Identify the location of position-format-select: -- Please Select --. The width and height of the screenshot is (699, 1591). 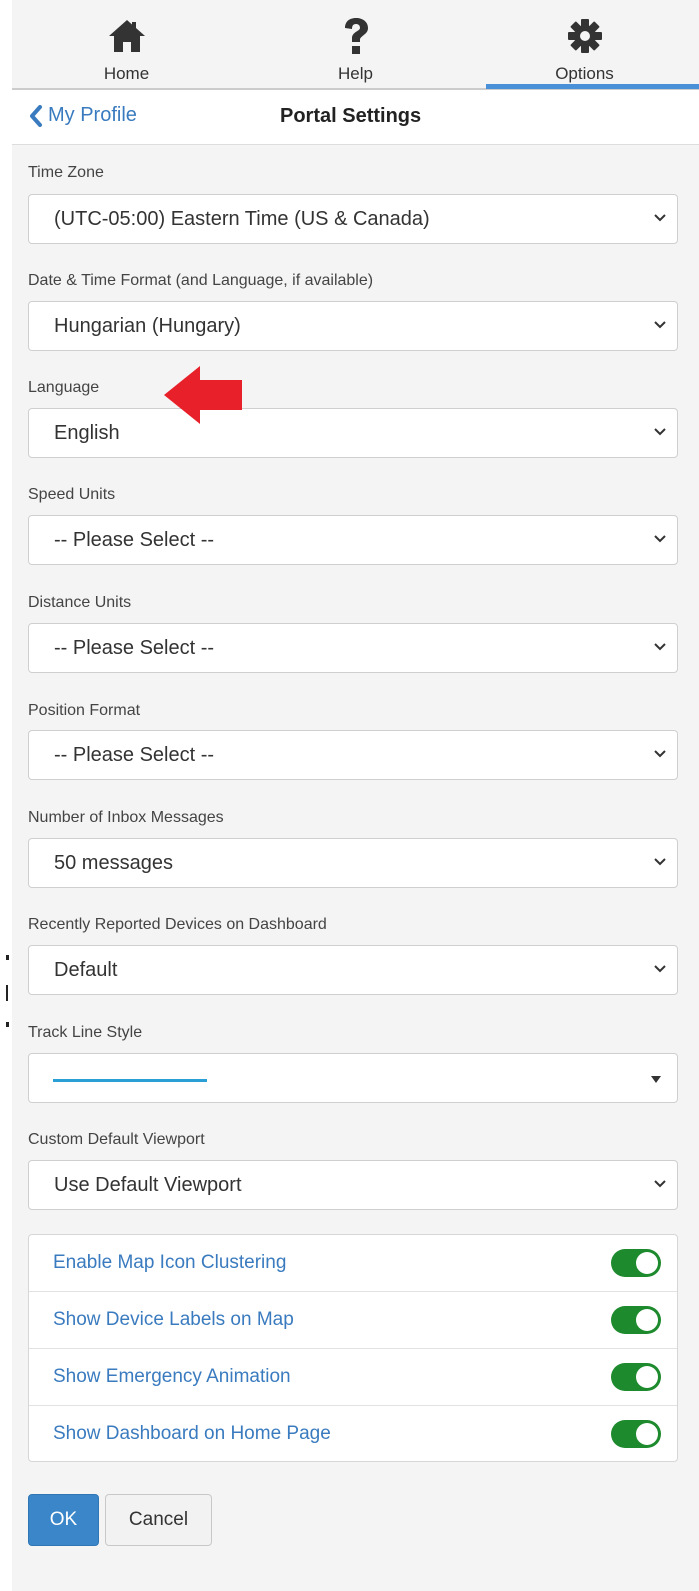
(353, 755).